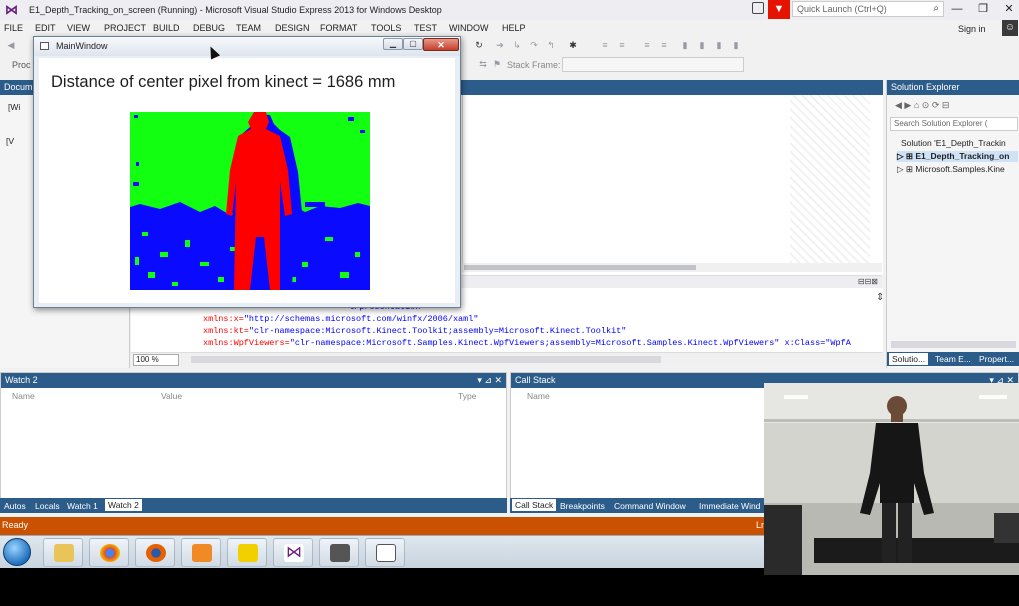  I want to click on back-icon: ◀, so click(11, 45).